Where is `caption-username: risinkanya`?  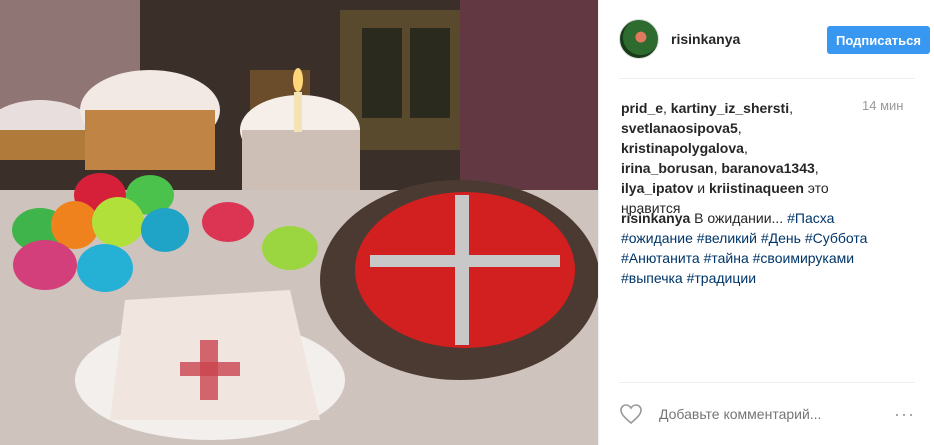
caption-username: risinkanya is located at coordinates (655, 218).